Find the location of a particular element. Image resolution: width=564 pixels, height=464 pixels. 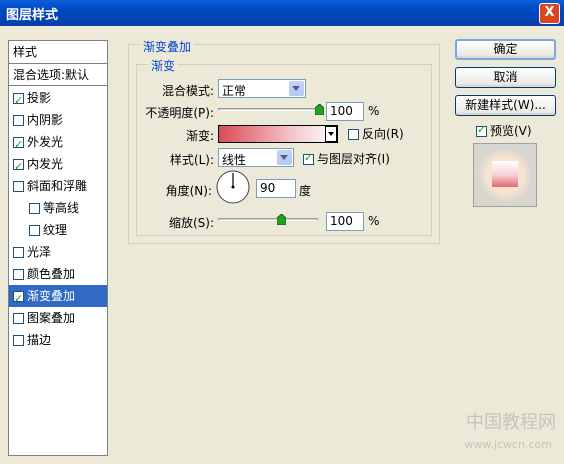

style-item-inner-glow: 内发光 is located at coordinates (58, 165).